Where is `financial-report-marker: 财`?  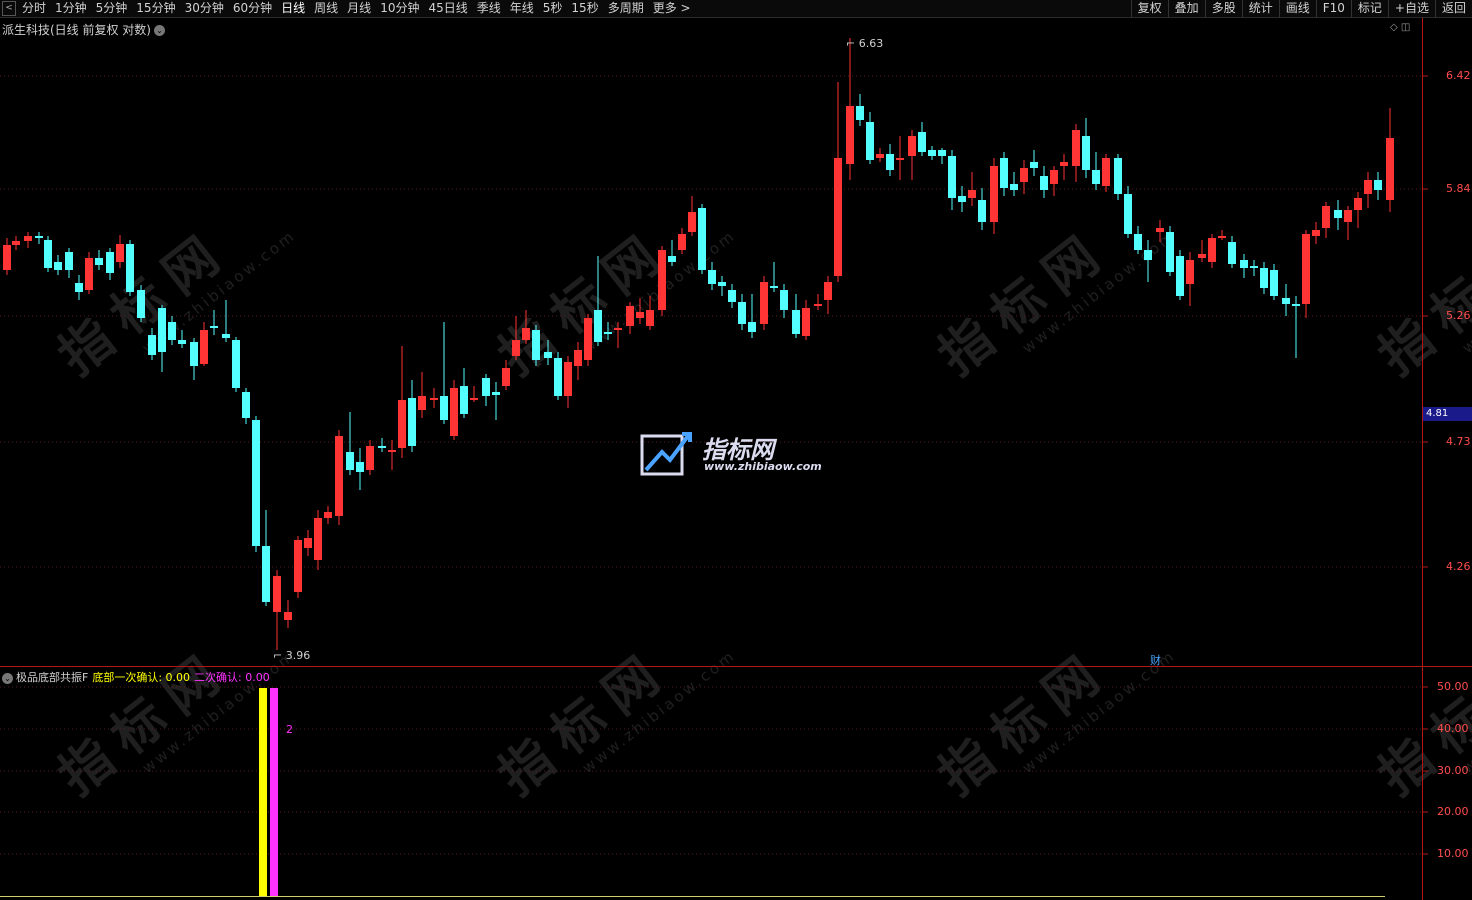
financial-report-marker: 财 is located at coordinates (1155, 660).